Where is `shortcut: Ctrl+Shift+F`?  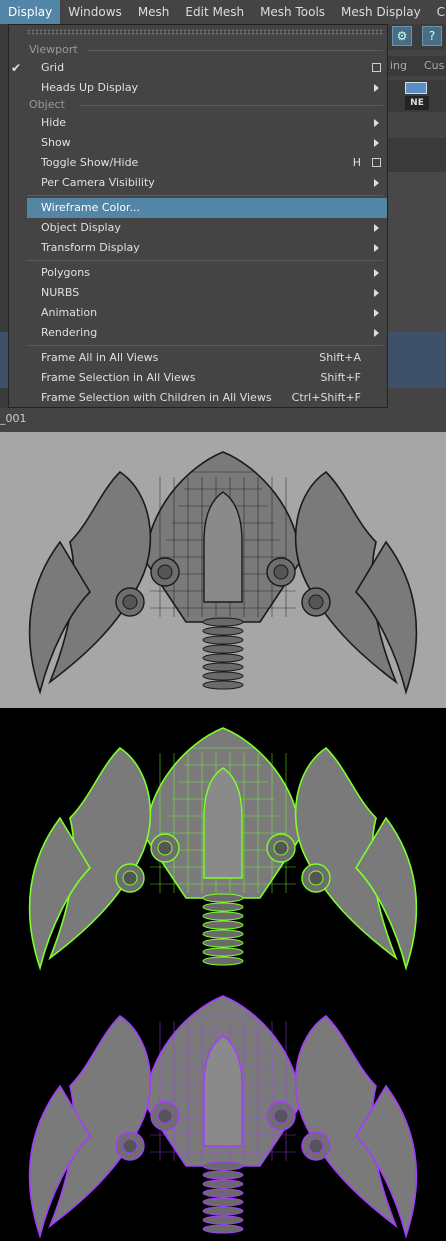 shortcut: Ctrl+Shift+F is located at coordinates (326, 397).